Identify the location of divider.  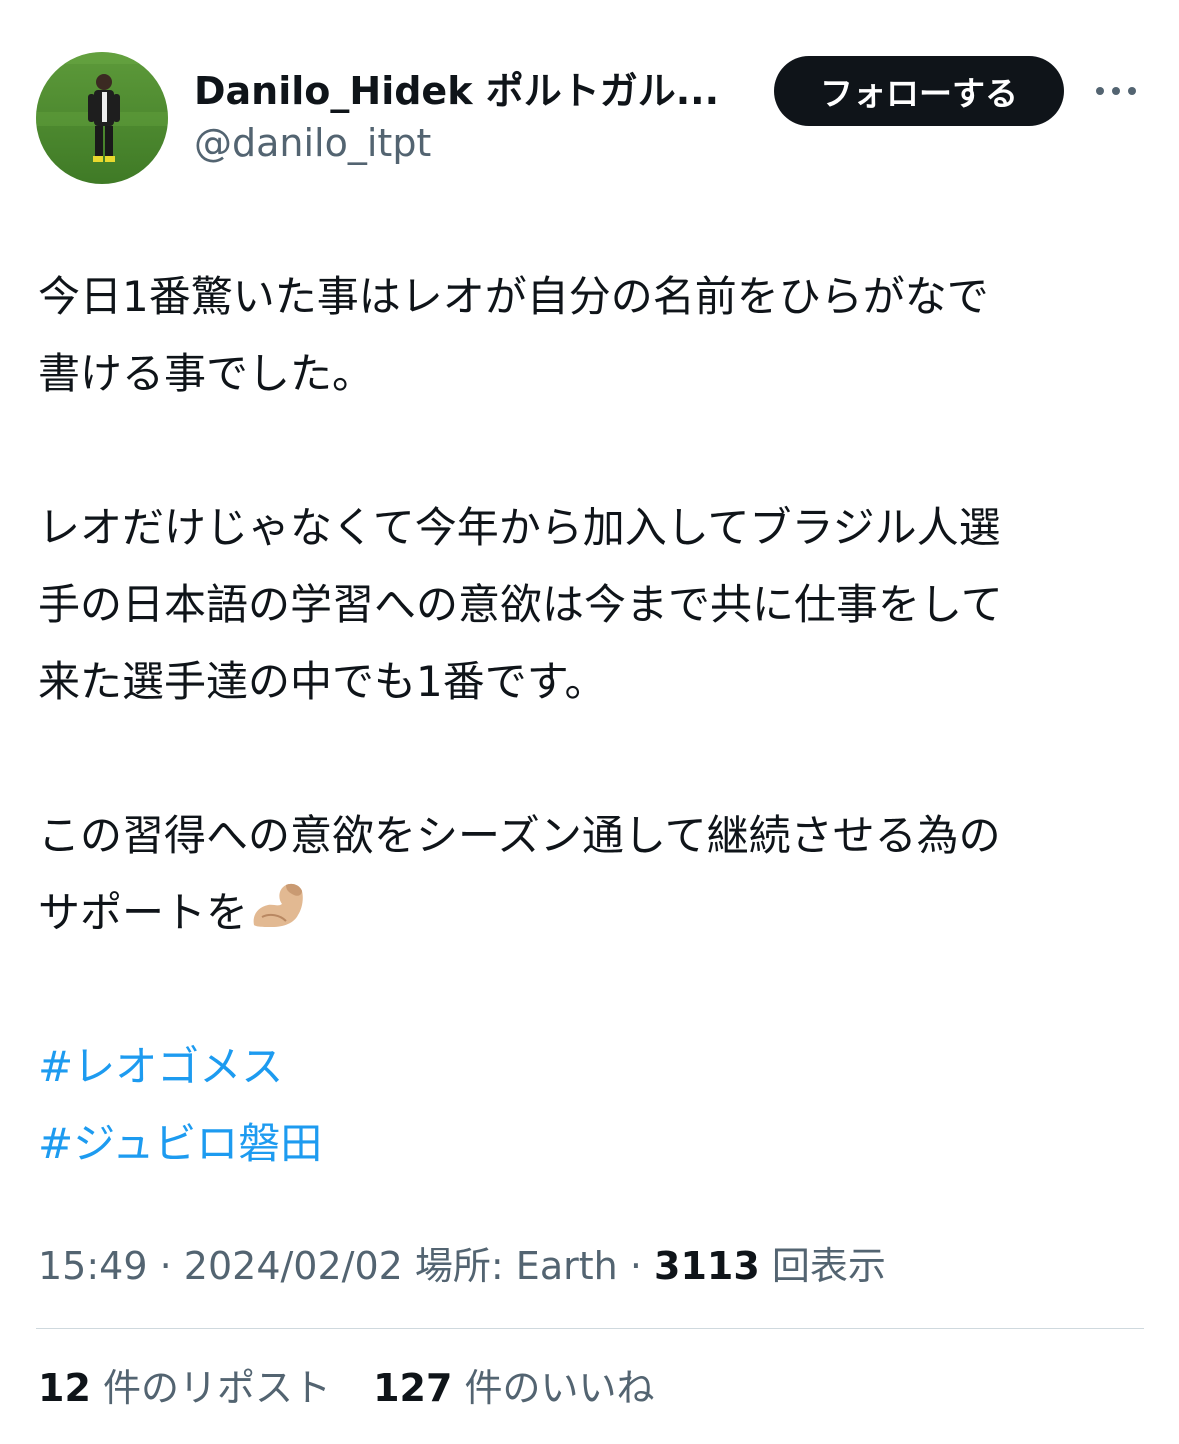
(590, 1328).